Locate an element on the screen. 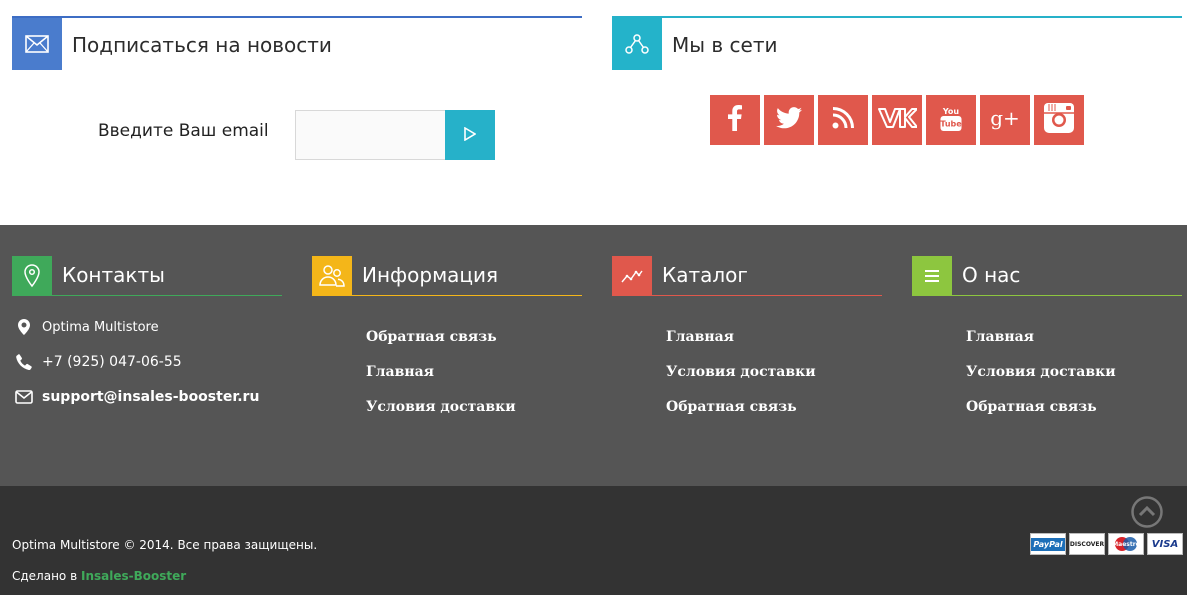  info-links: Обратная связь Главная Условия доставки is located at coordinates (441, 381).